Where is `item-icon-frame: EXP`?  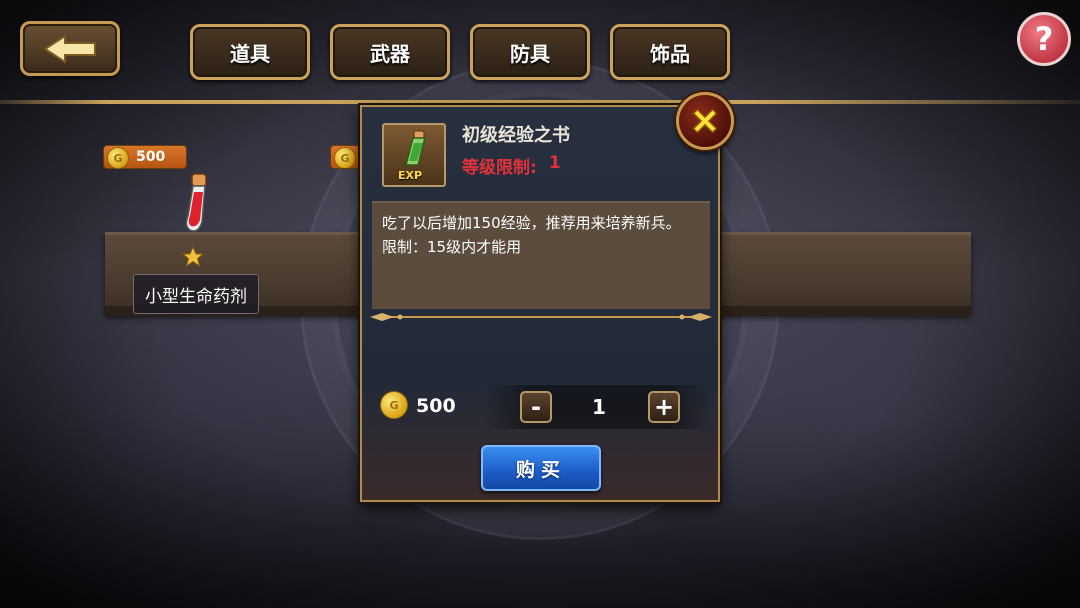 item-icon-frame: EXP is located at coordinates (414, 155).